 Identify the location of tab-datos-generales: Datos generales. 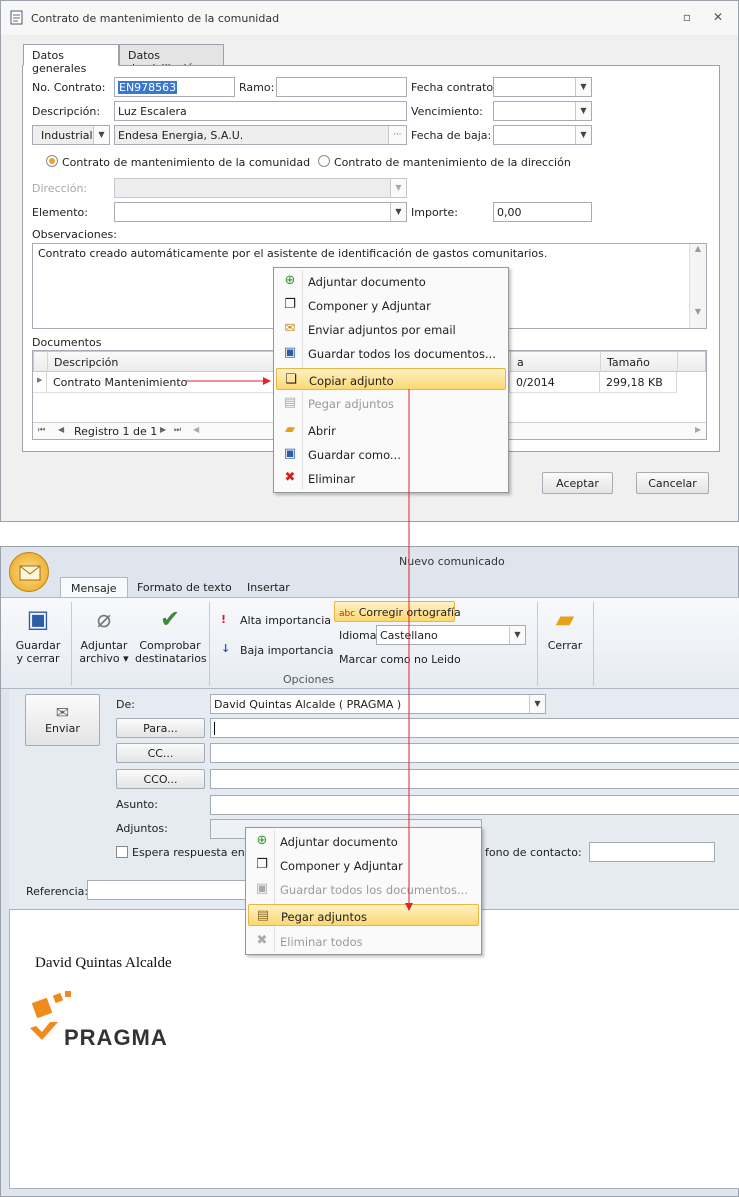
(71, 59).